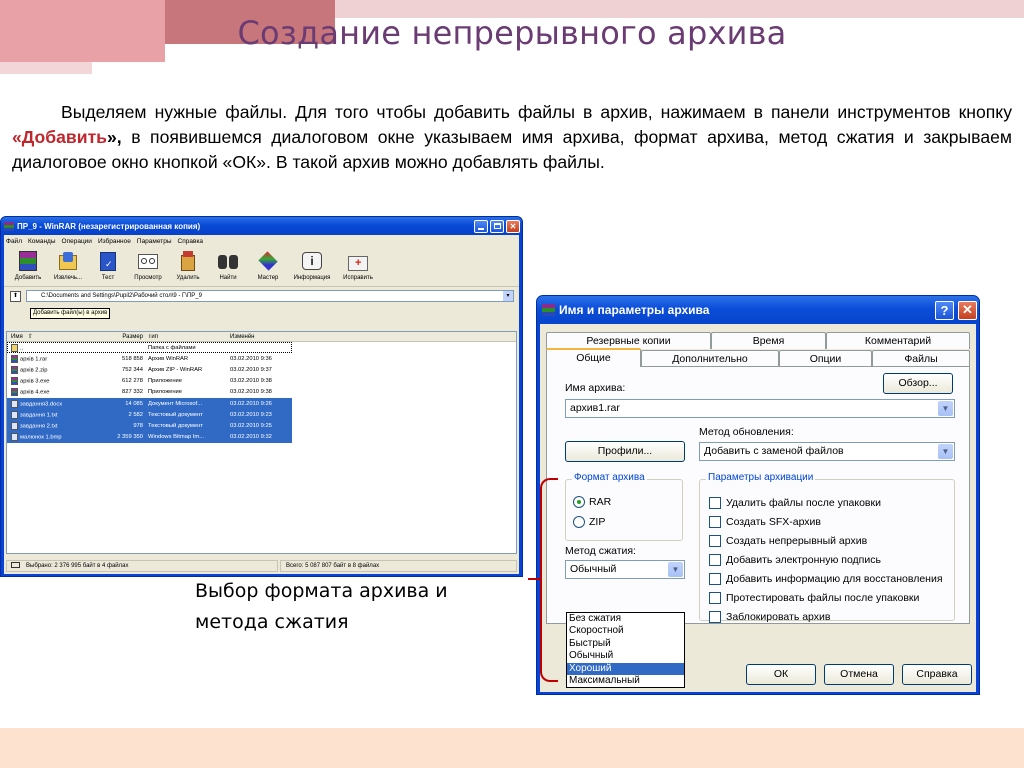 This screenshot has width=1024, height=768. I want to click on tab-backup: Резервные копии, so click(628, 340).